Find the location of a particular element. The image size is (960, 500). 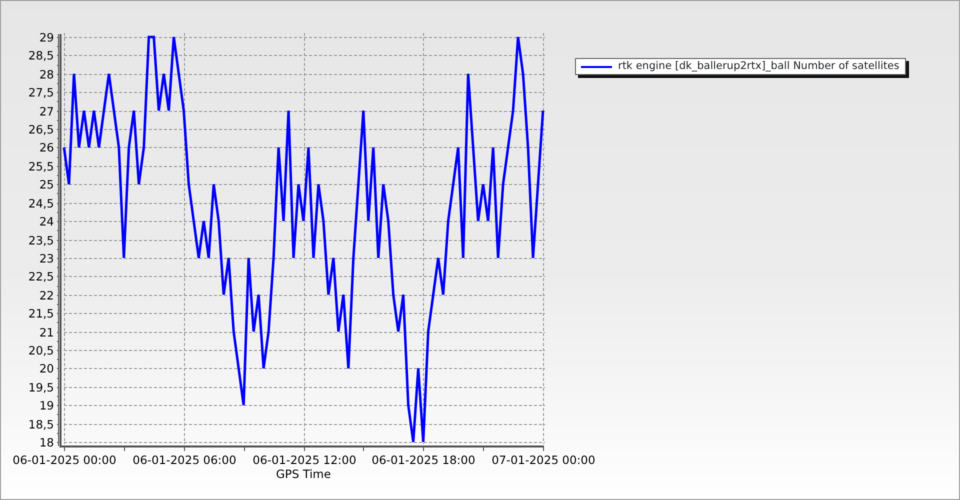

y-tick-label: 23,5 is located at coordinates (41, 241).